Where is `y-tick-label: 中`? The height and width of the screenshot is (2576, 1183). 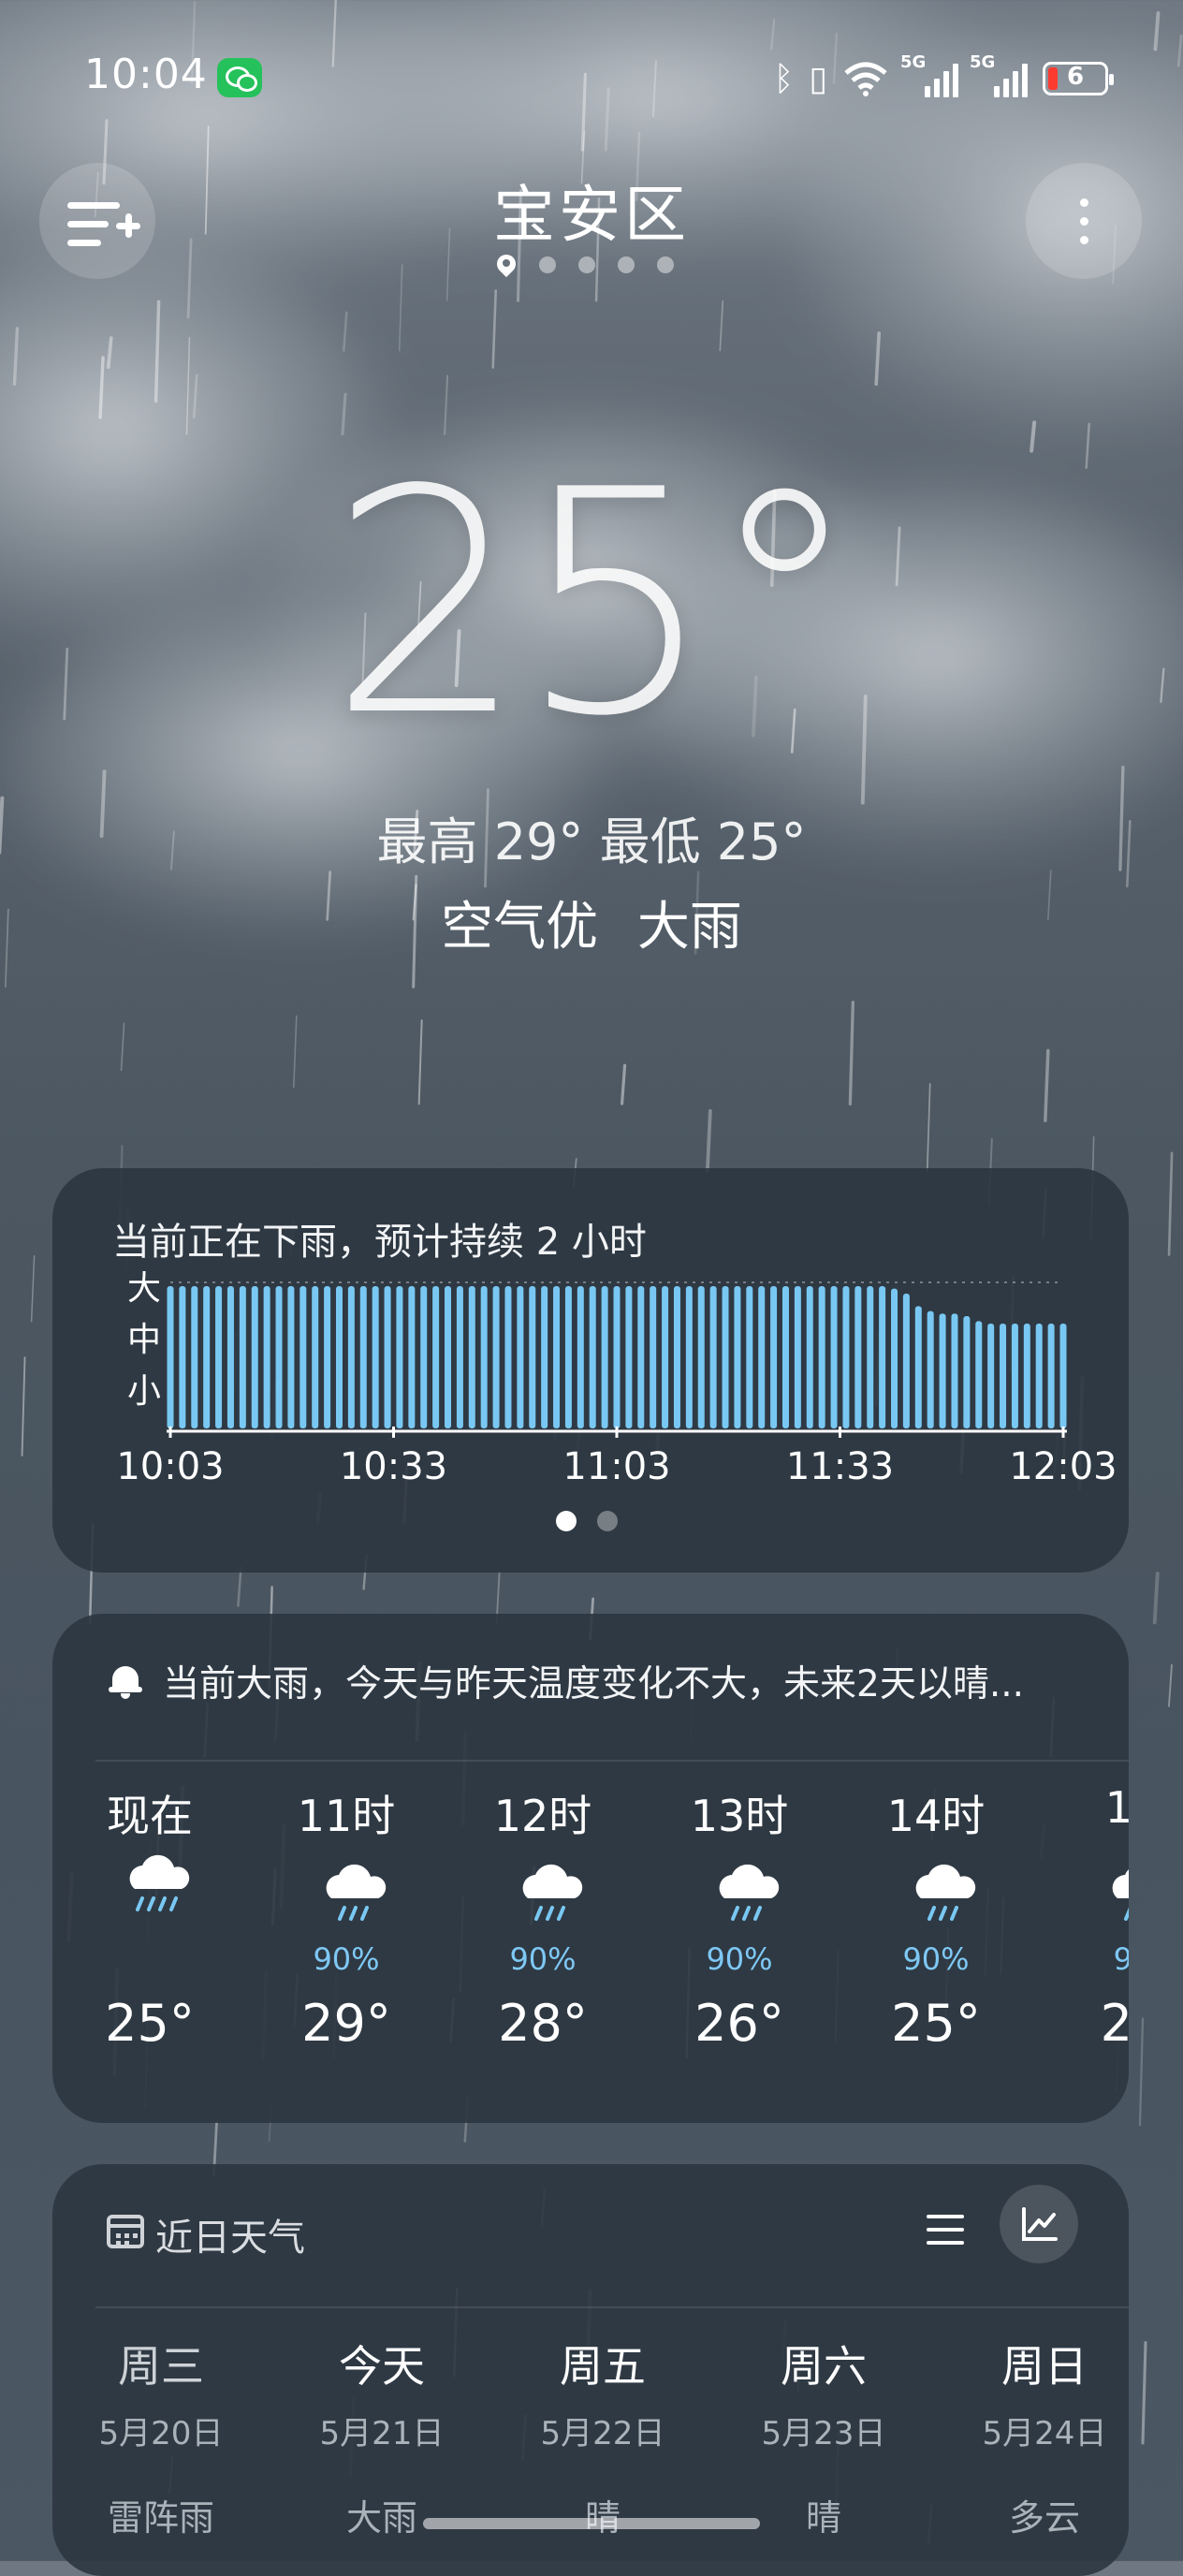
y-tick-label: 中 is located at coordinates (144, 1340).